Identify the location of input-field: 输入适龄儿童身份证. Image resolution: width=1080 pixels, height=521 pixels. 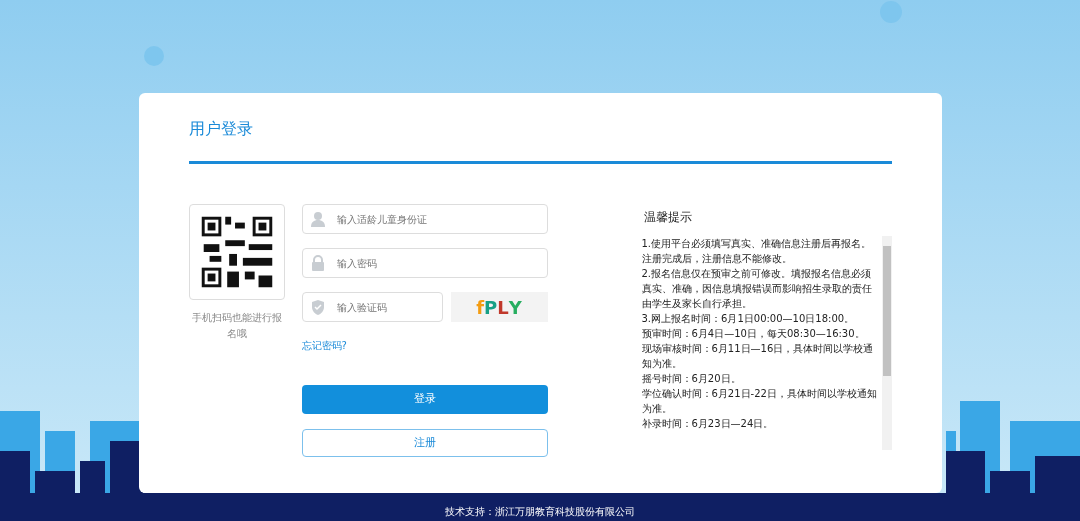
(424, 219).